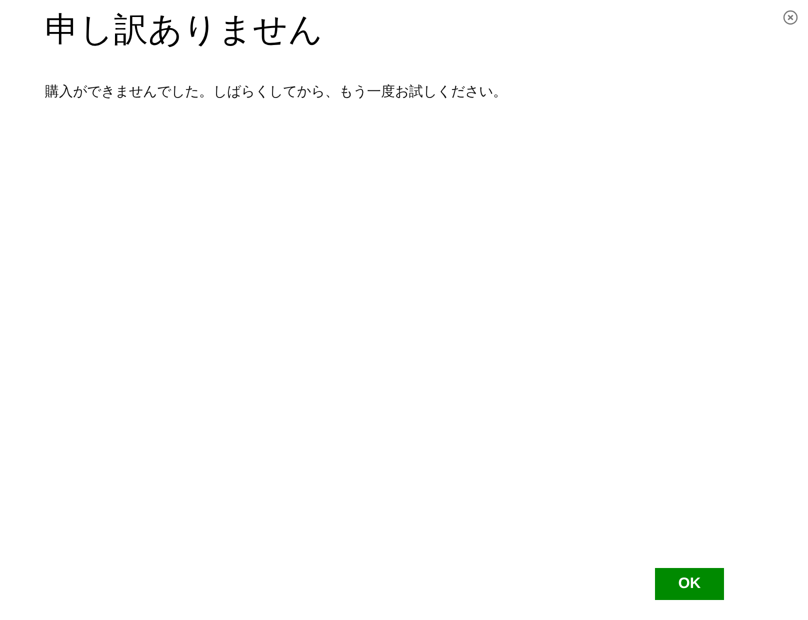 The image size is (808, 620). Describe the element at coordinates (276, 91) in the screenshot. I see `error-message: 購入ができませんでした。しばらくしてから、もう一度お試しください。` at that location.